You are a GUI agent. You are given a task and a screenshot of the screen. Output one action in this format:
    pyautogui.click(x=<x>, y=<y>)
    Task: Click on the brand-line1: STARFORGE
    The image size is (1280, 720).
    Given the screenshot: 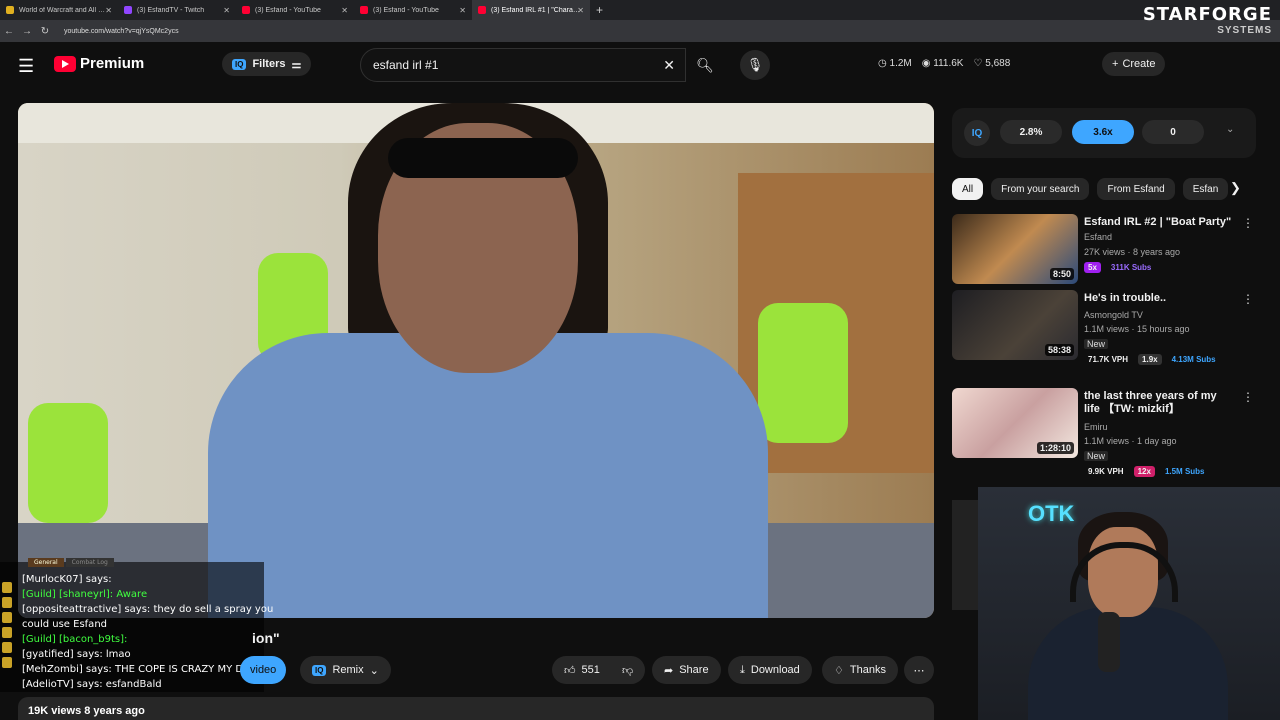 What is the action you would take?
    pyautogui.click(x=1207, y=14)
    